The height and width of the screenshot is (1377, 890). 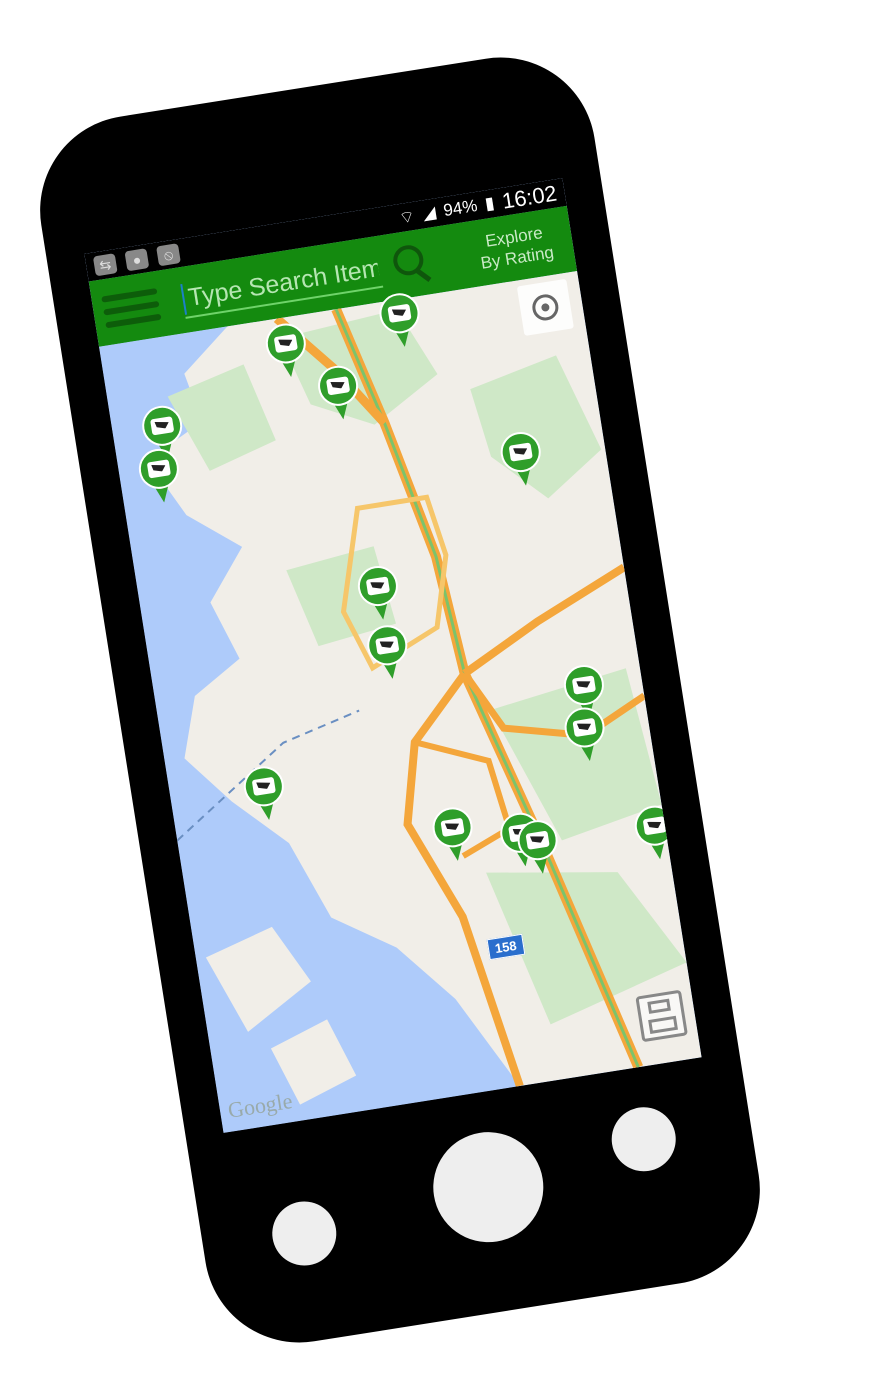 What do you see at coordinates (304, 1233) in the screenshot?
I see `back-button` at bounding box center [304, 1233].